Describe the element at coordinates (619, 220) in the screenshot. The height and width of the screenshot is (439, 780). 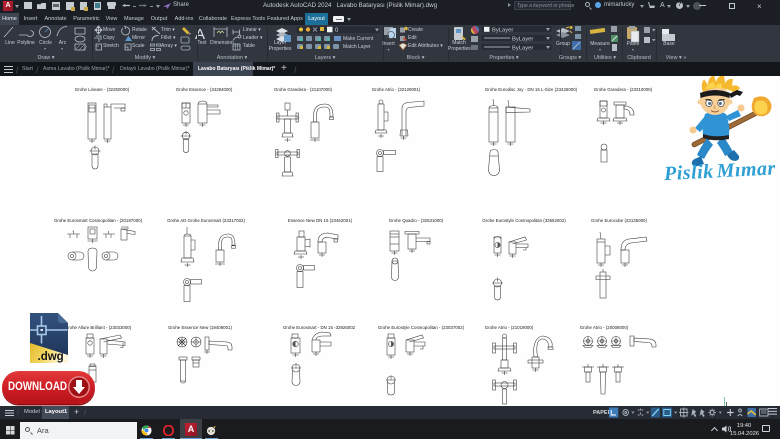
I see `svg-text: Grohe Eurocube (23135000)` at that location.